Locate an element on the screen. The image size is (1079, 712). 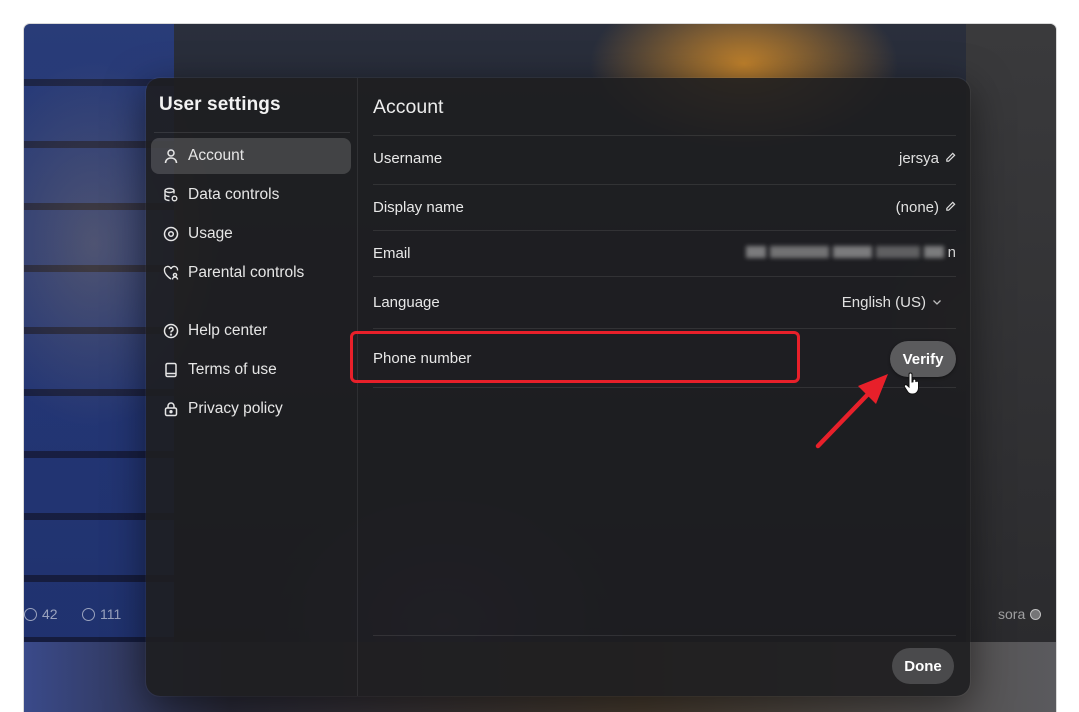
background-remix-count: 111 is located at coordinates (101, 614).